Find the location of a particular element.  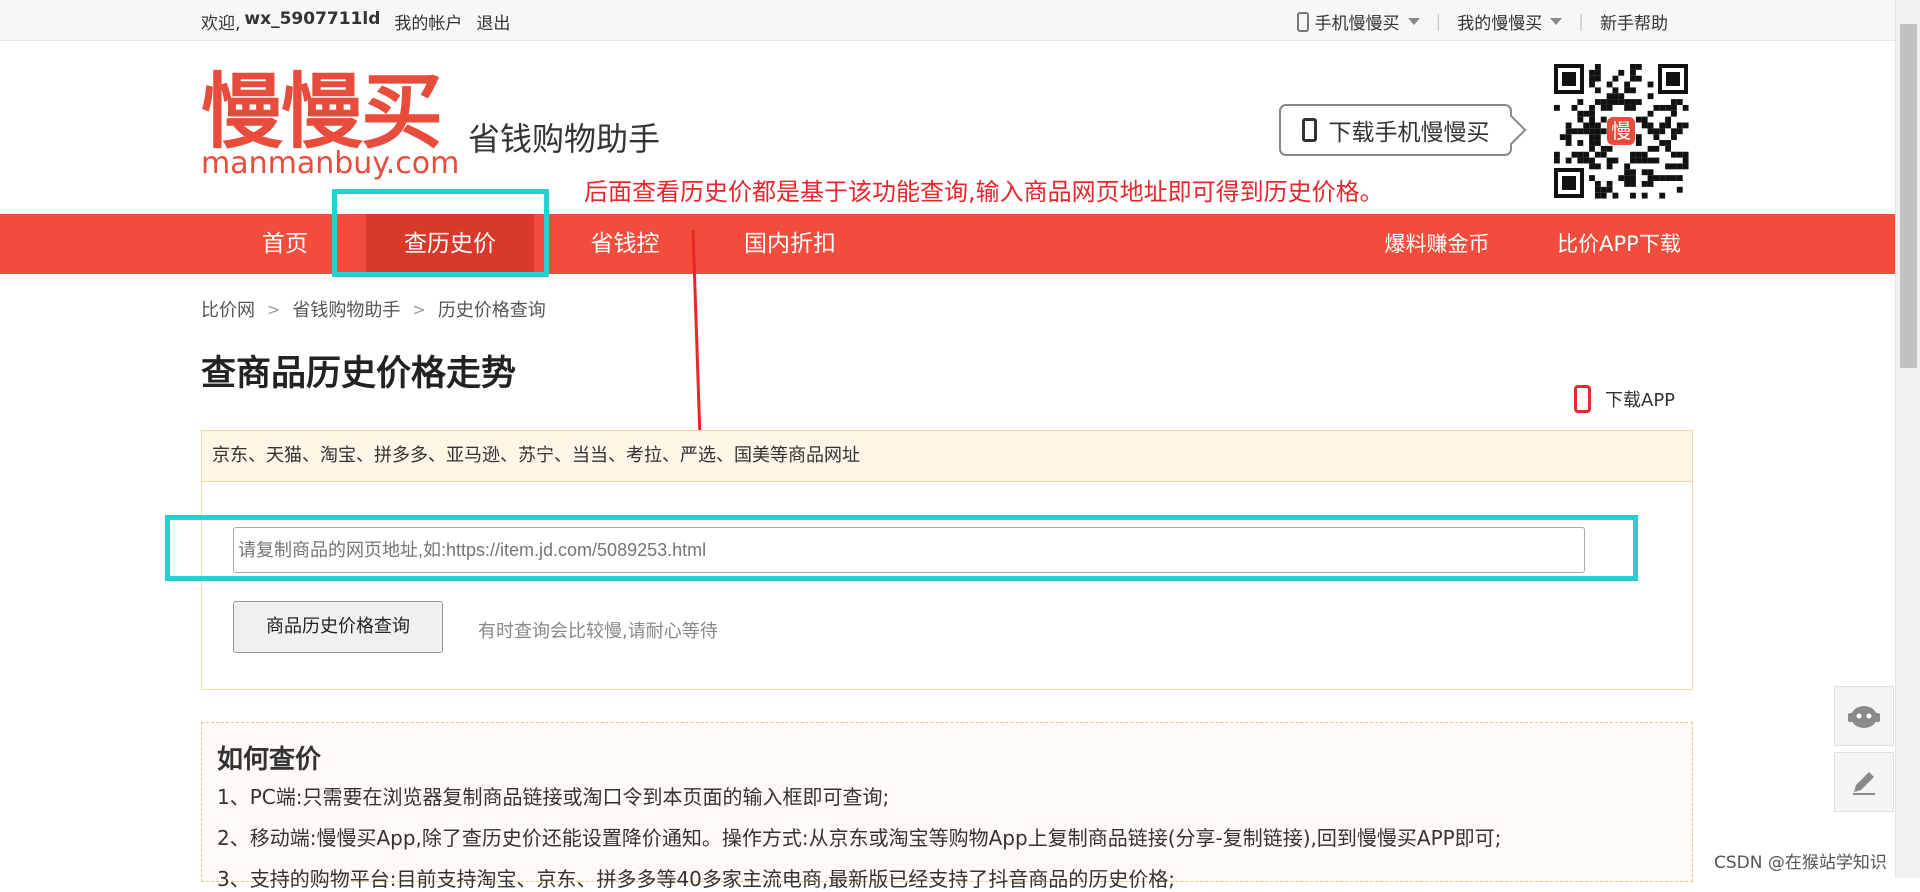

download-app-label: 下载APP is located at coordinates (1640, 400).